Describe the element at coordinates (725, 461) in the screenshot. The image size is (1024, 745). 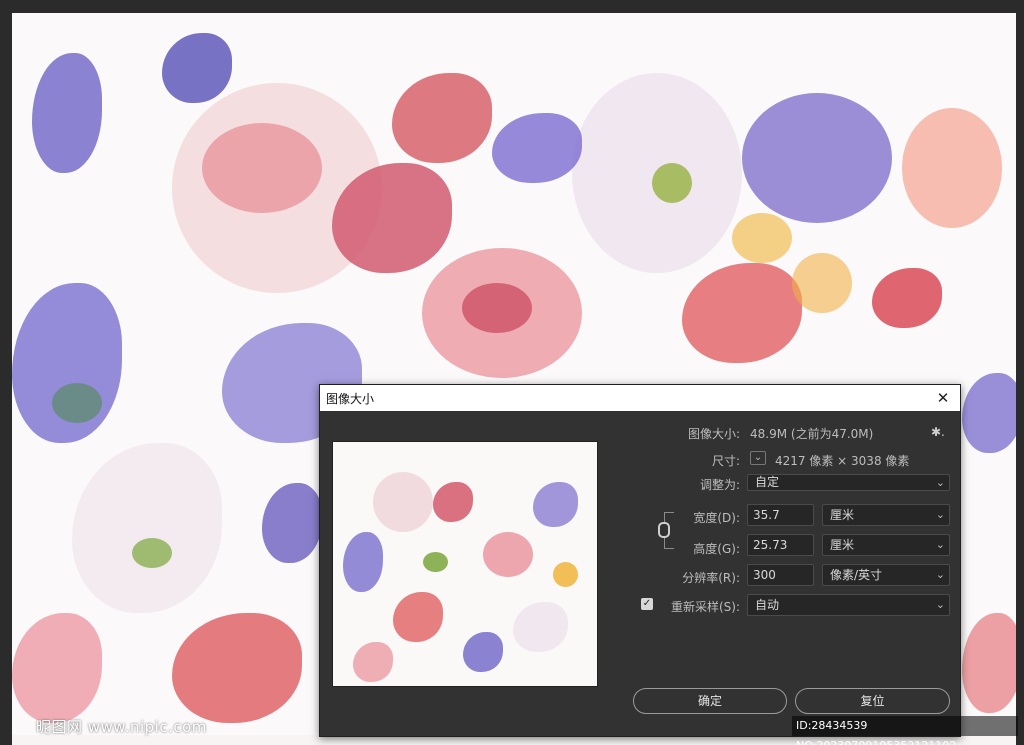
I see `dimensions-label: 尺寸:` at that location.